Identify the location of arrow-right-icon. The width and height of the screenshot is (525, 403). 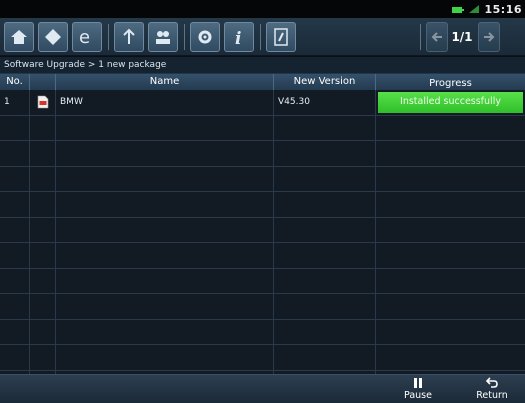
(489, 37).